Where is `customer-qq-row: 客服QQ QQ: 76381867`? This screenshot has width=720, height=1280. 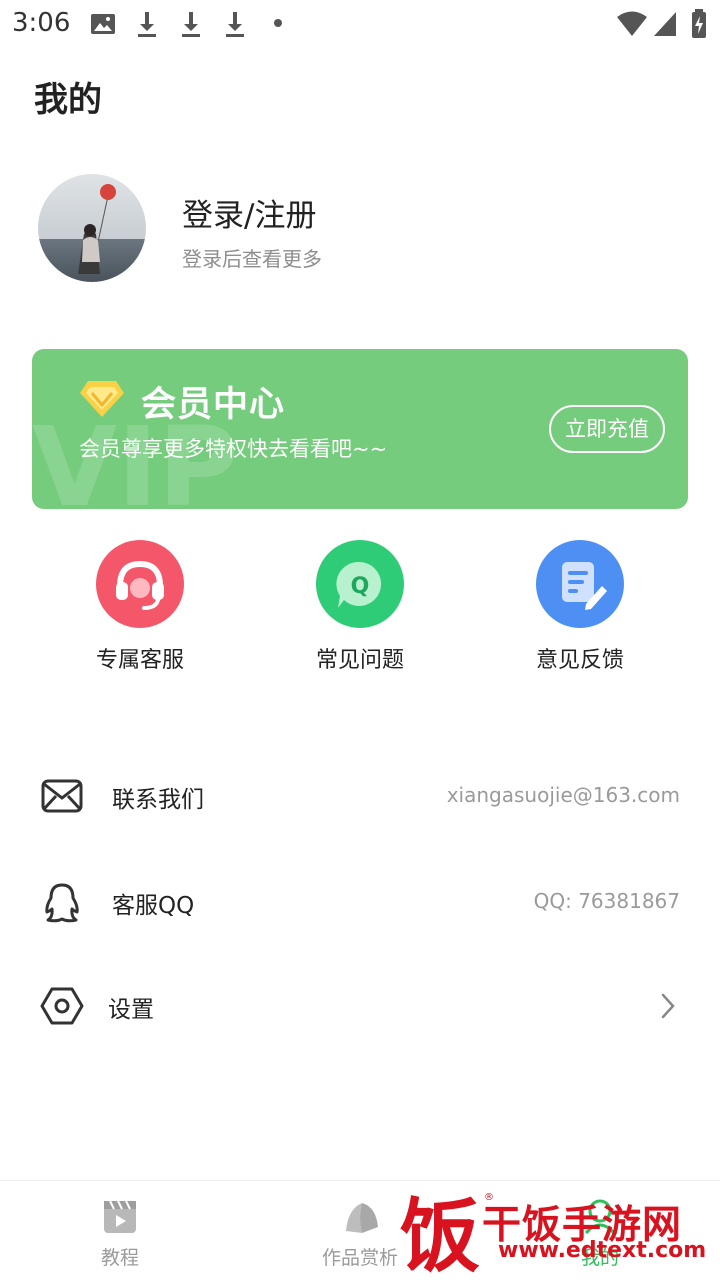 customer-qq-row: 客服QQ QQ: 76381867 is located at coordinates (360, 902).